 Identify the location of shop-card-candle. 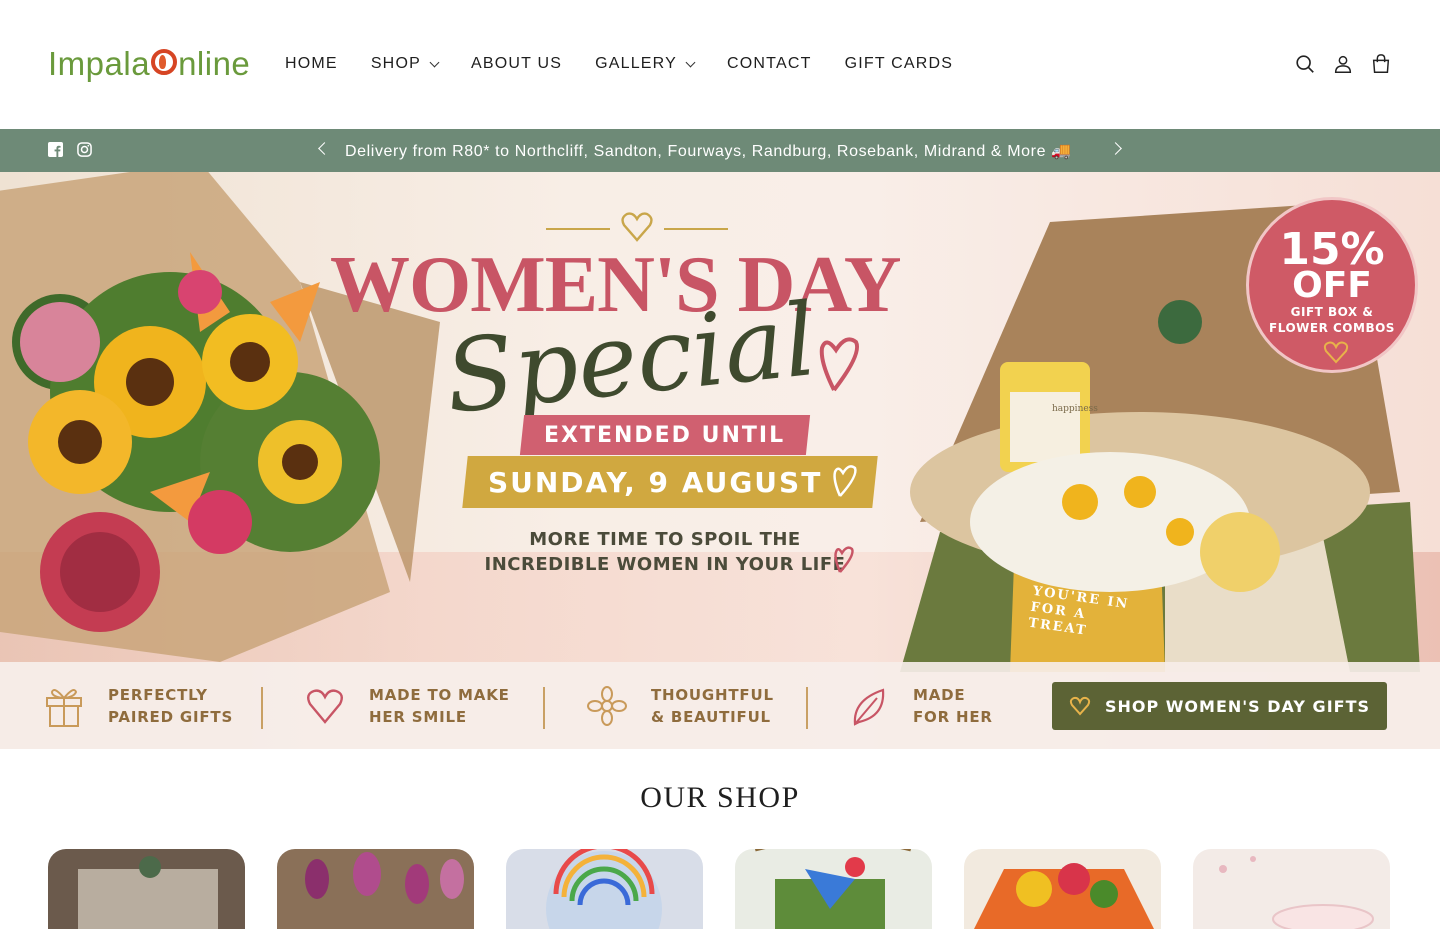
(1291, 889).